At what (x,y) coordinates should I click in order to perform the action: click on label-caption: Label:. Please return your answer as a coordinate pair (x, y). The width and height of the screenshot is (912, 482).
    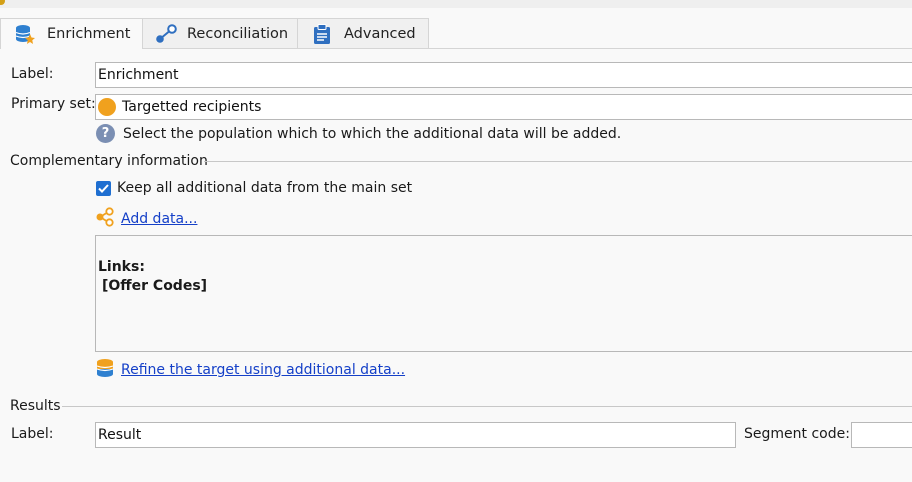
    Looking at the image, I should click on (32, 74).